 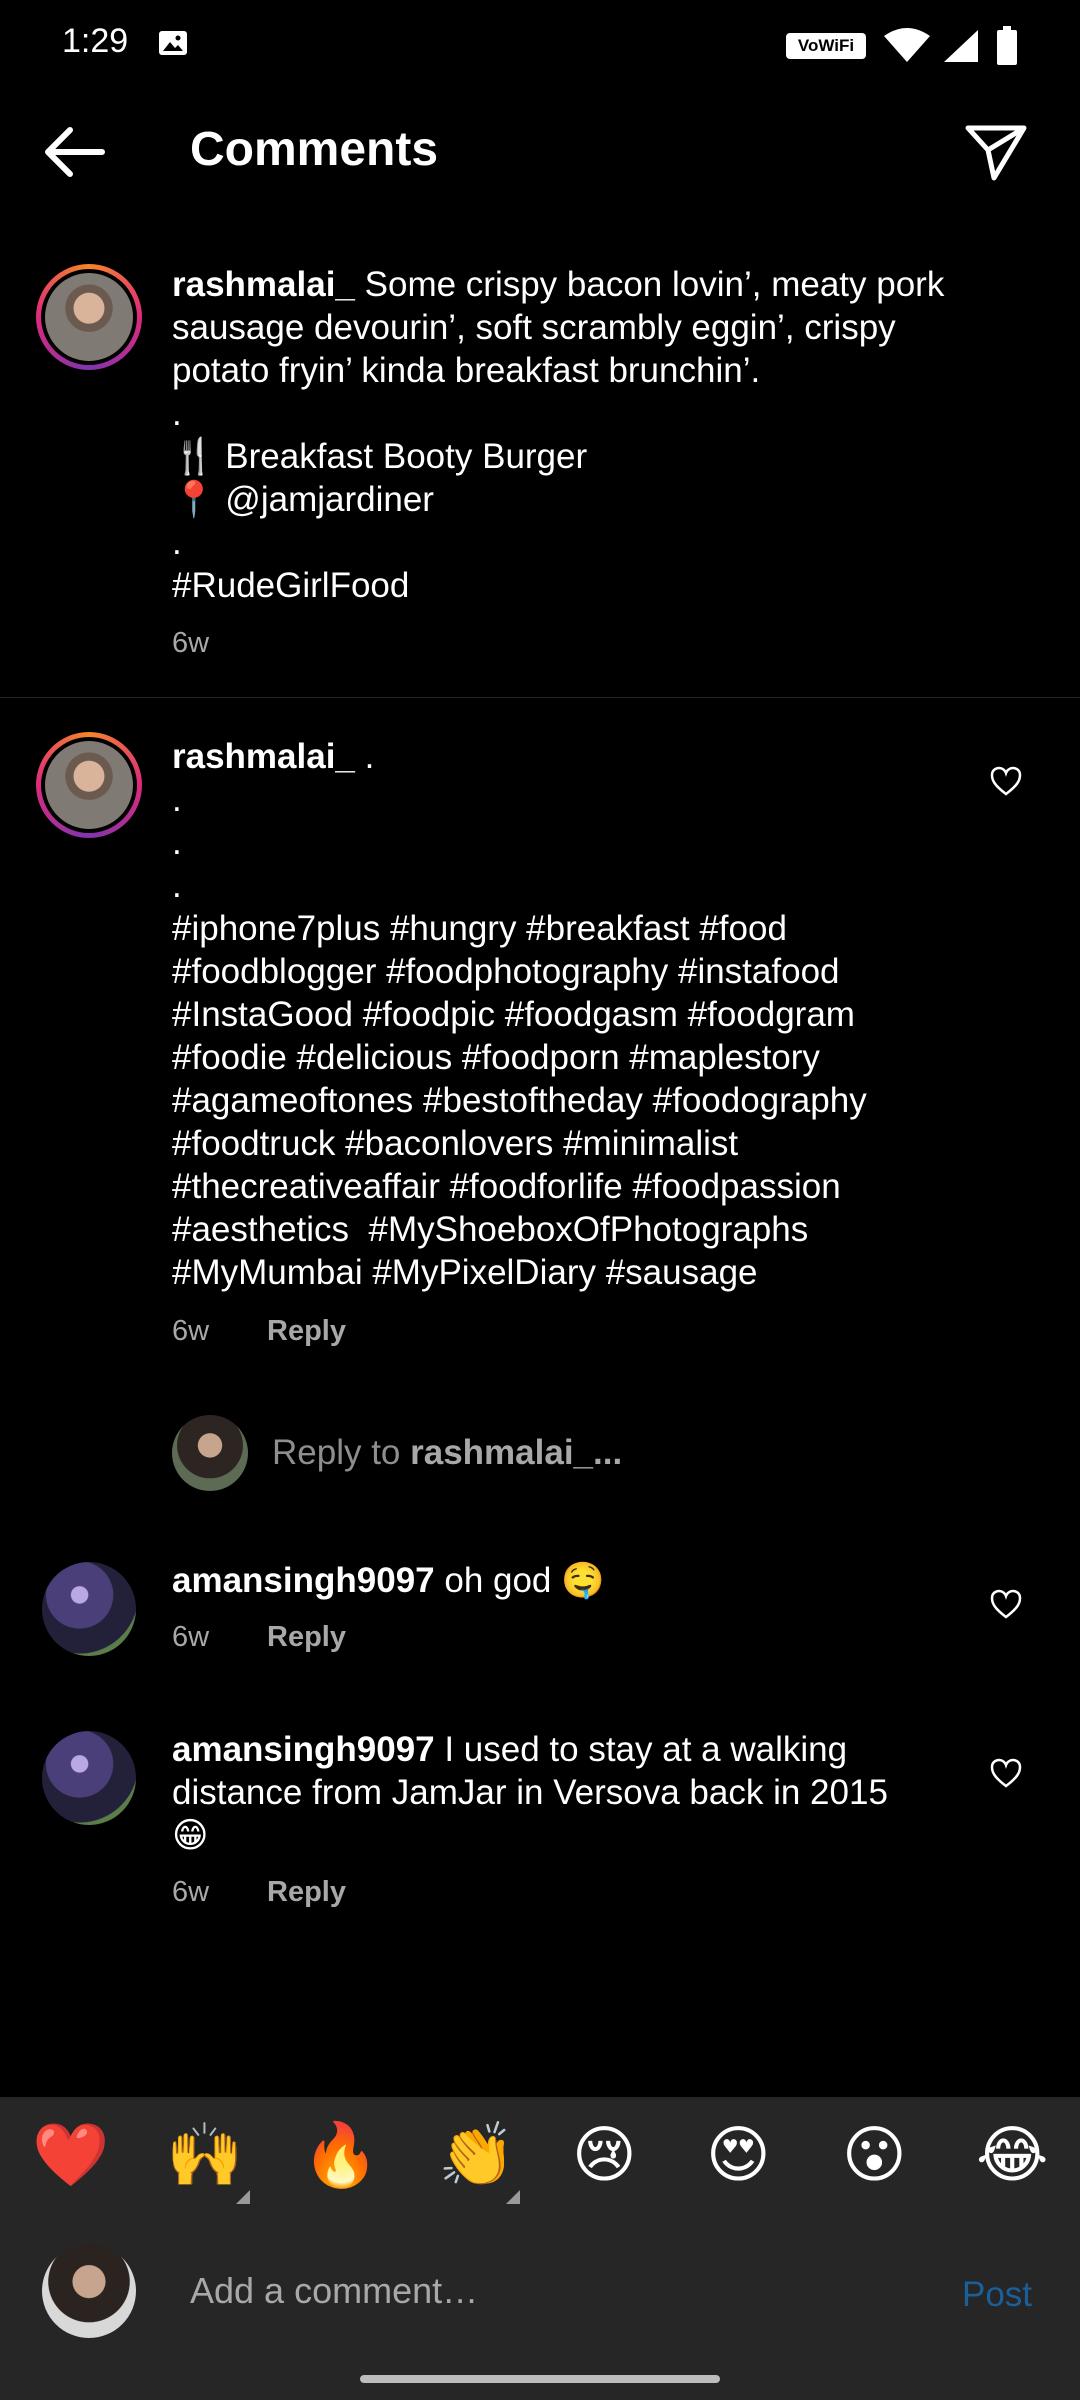 What do you see at coordinates (210, 1453) in the screenshot?
I see `my-avatar-small` at bounding box center [210, 1453].